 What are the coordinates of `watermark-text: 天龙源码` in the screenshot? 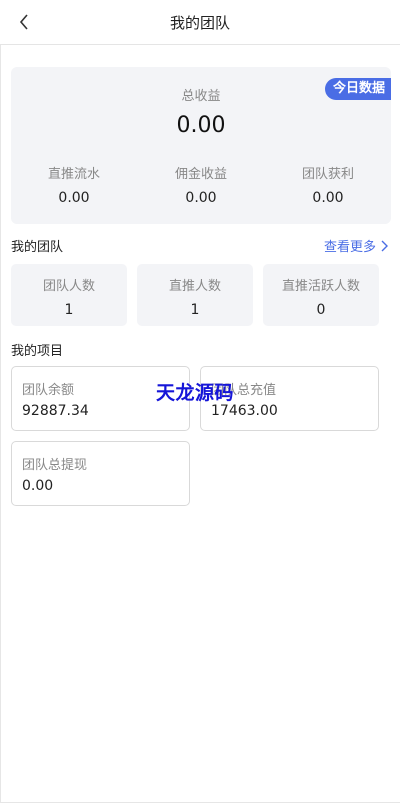 It's located at (195, 393).